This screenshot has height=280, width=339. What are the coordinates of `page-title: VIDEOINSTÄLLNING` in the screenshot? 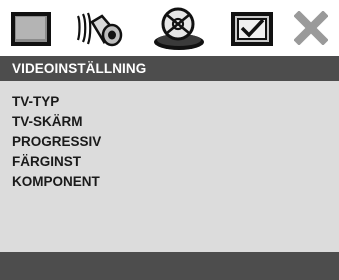 It's located at (169, 68).